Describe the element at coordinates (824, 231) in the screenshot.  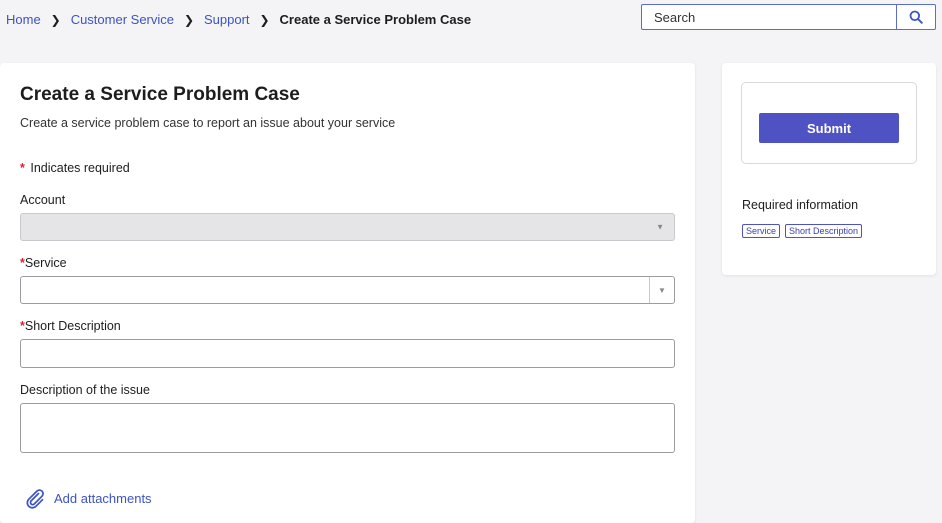
I see `required-tag-short-description: Short Description` at that location.